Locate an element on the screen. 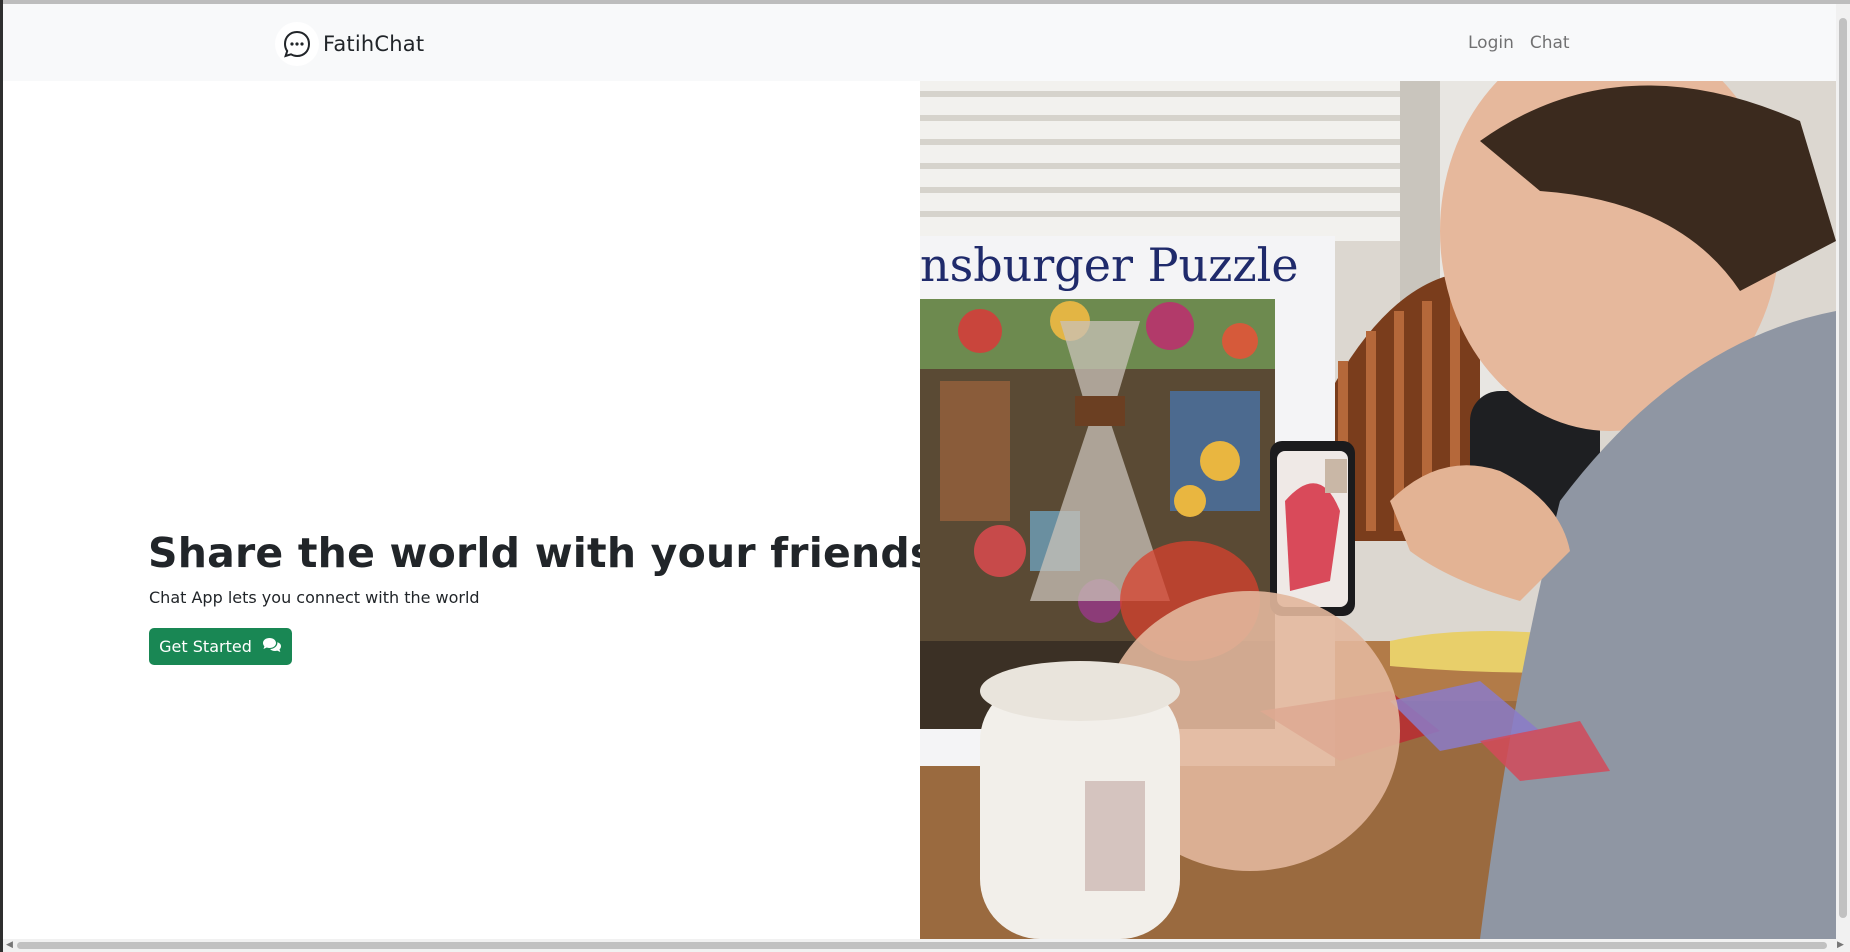 The height and width of the screenshot is (952, 1850). hero-headline: Share the world with your friends is located at coordinates (541, 553).